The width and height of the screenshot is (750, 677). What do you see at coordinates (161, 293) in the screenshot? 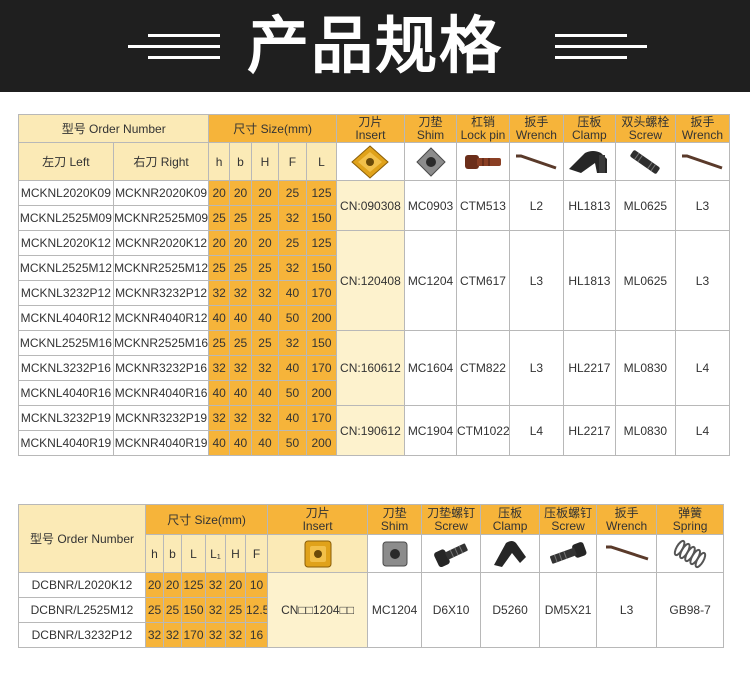
I see `right-model-cell: MCKNR3232P12` at bounding box center [161, 293].